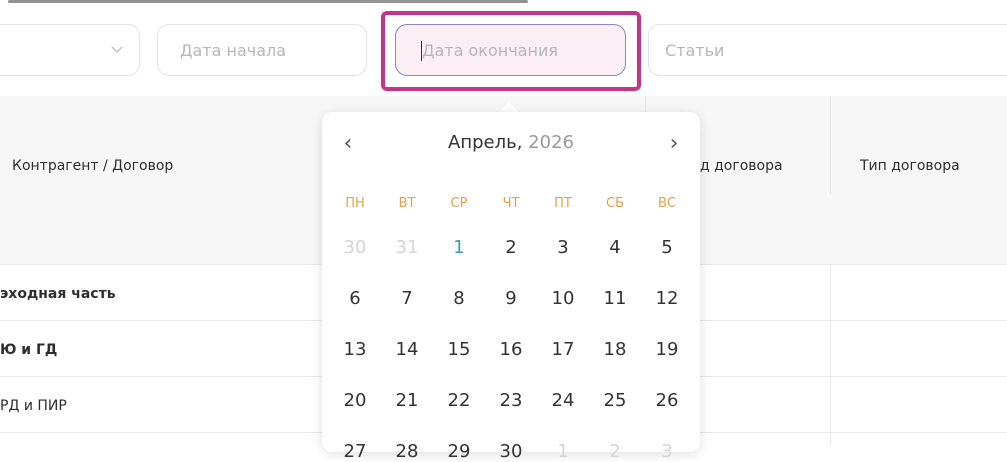 Image resolution: width=1007 pixels, height=462 pixels. Describe the element at coordinates (407, 451) in the screenshot. I see `calendar-day: 28` at that location.